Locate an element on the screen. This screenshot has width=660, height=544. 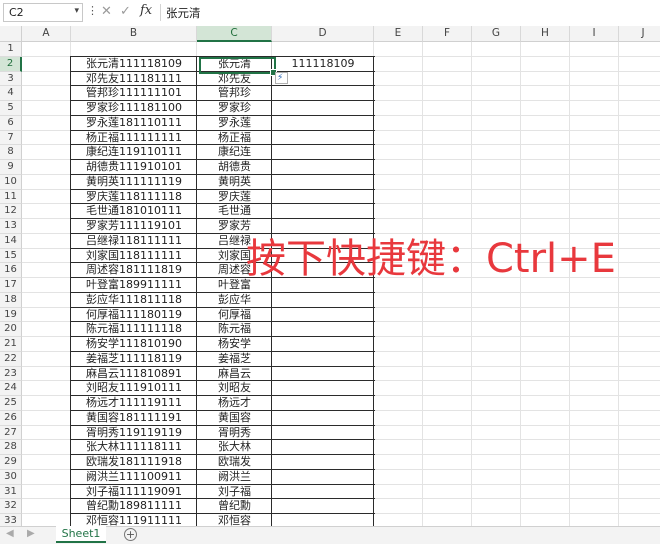
column-header-j: J is located at coordinates (639, 34).